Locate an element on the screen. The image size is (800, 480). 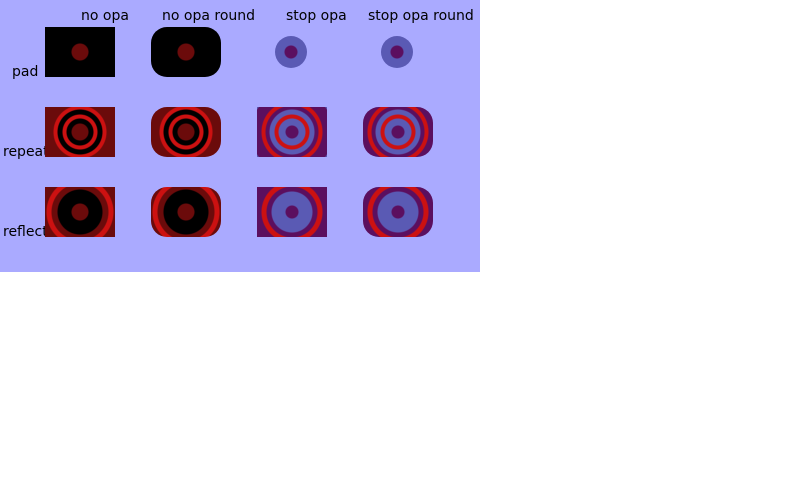
gradient-tile-reflect-stop-opa-round is located at coordinates (398, 212).